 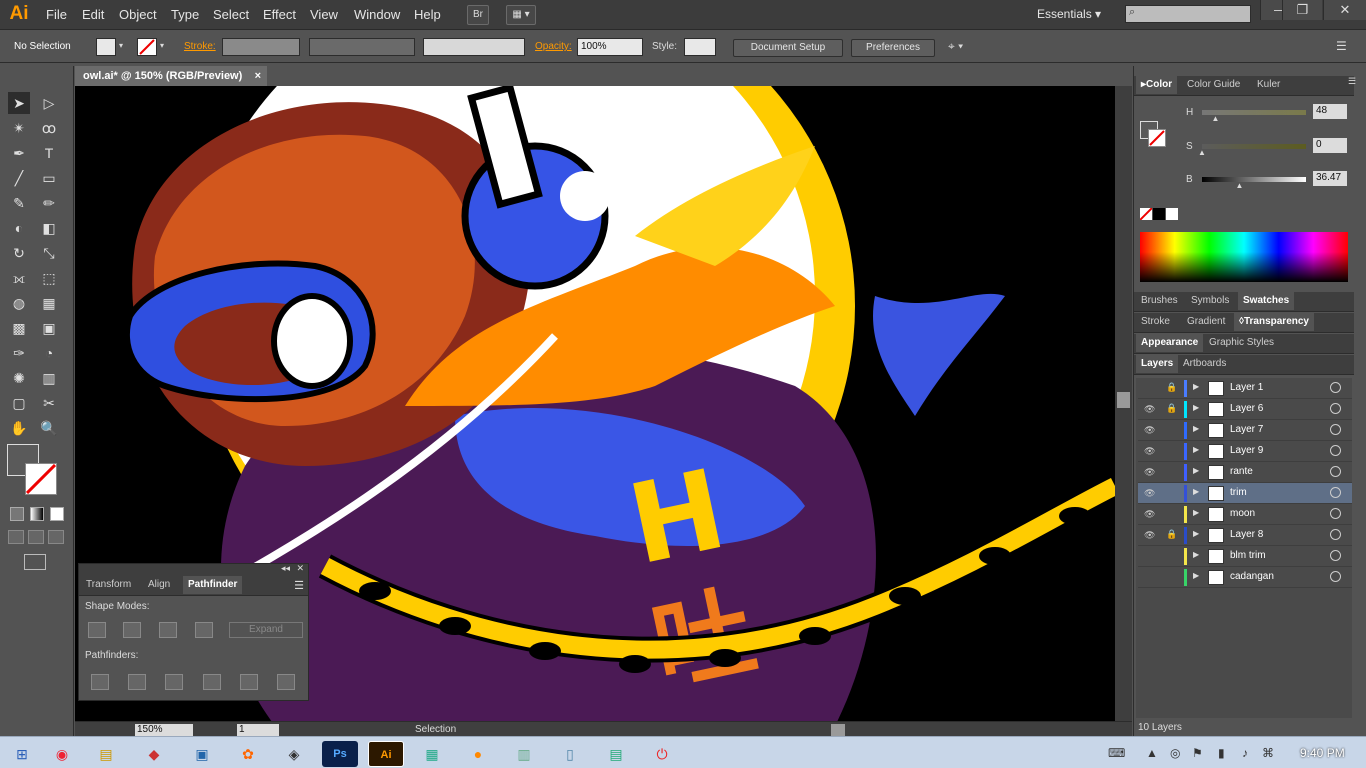 I want to click on preferences-button: Preferences, so click(x=893, y=48).